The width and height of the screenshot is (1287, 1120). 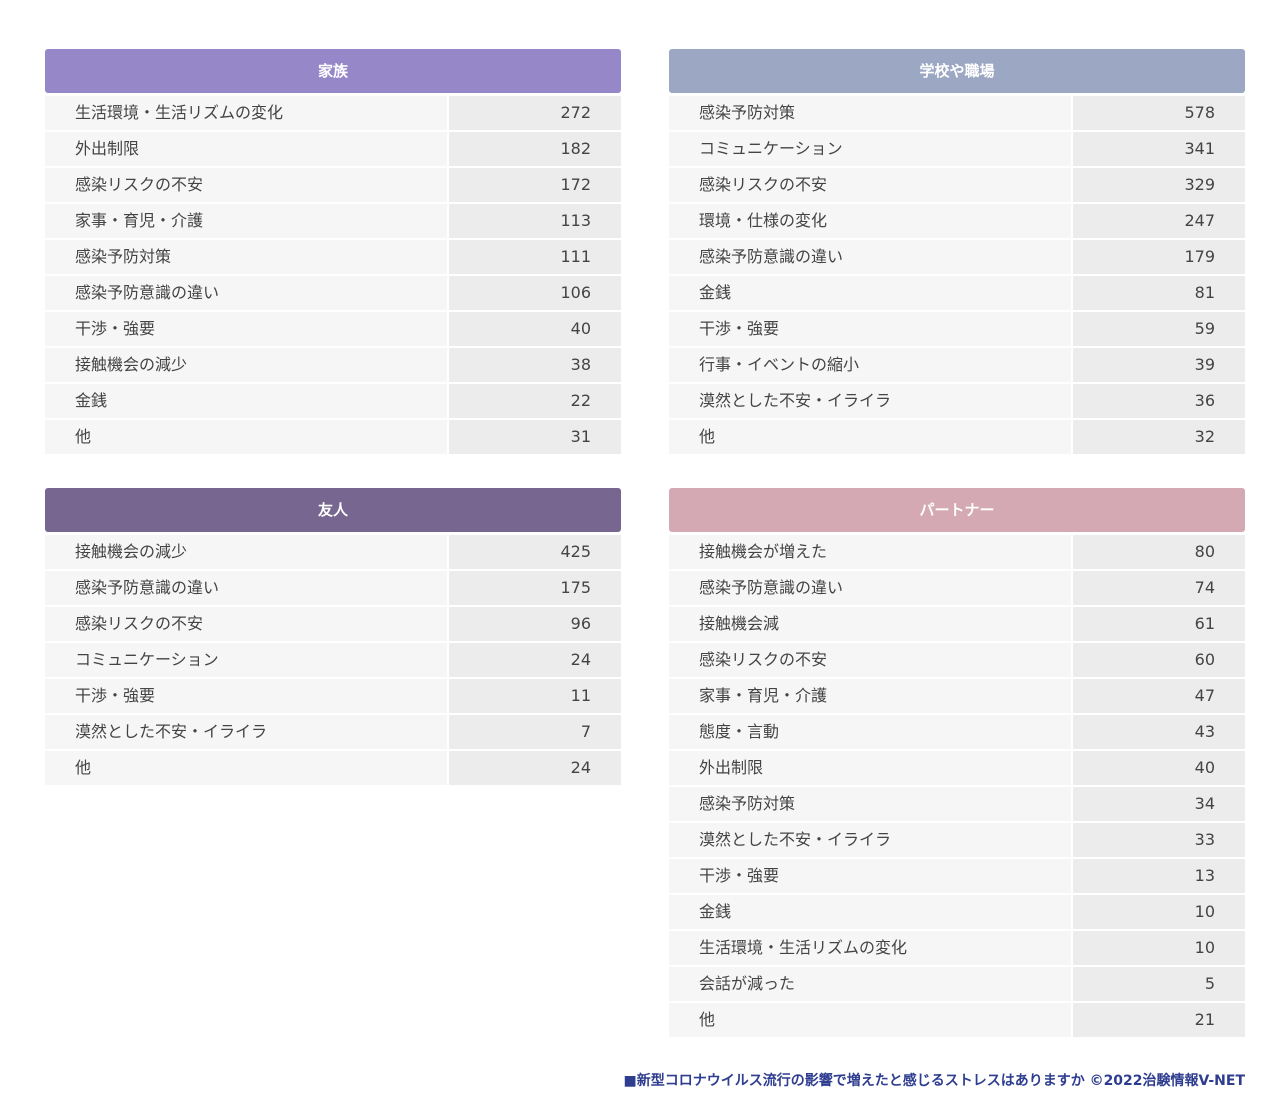 I want to click on row-value: 179, so click(x=1159, y=257).